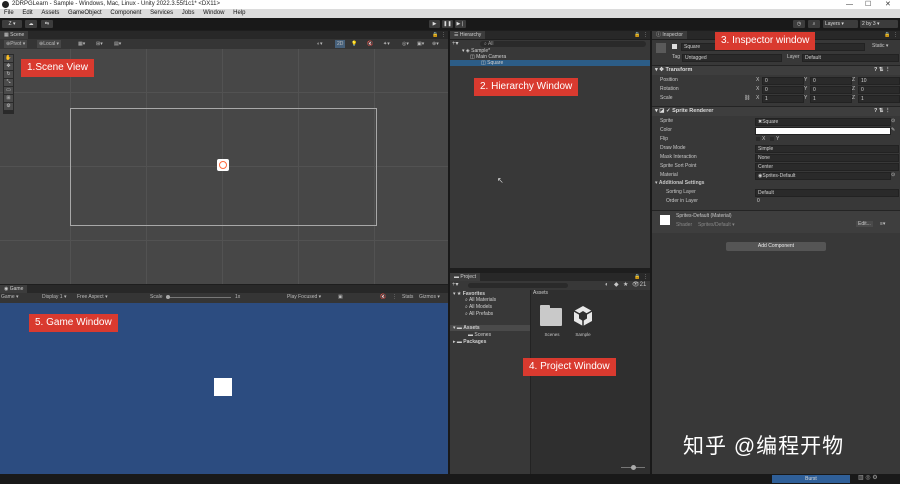 The height and width of the screenshot is (484, 900). What do you see at coordinates (16, 44) in the screenshot?
I see `pivot-dropdown: ⊕Pivot ▾` at bounding box center [16, 44].